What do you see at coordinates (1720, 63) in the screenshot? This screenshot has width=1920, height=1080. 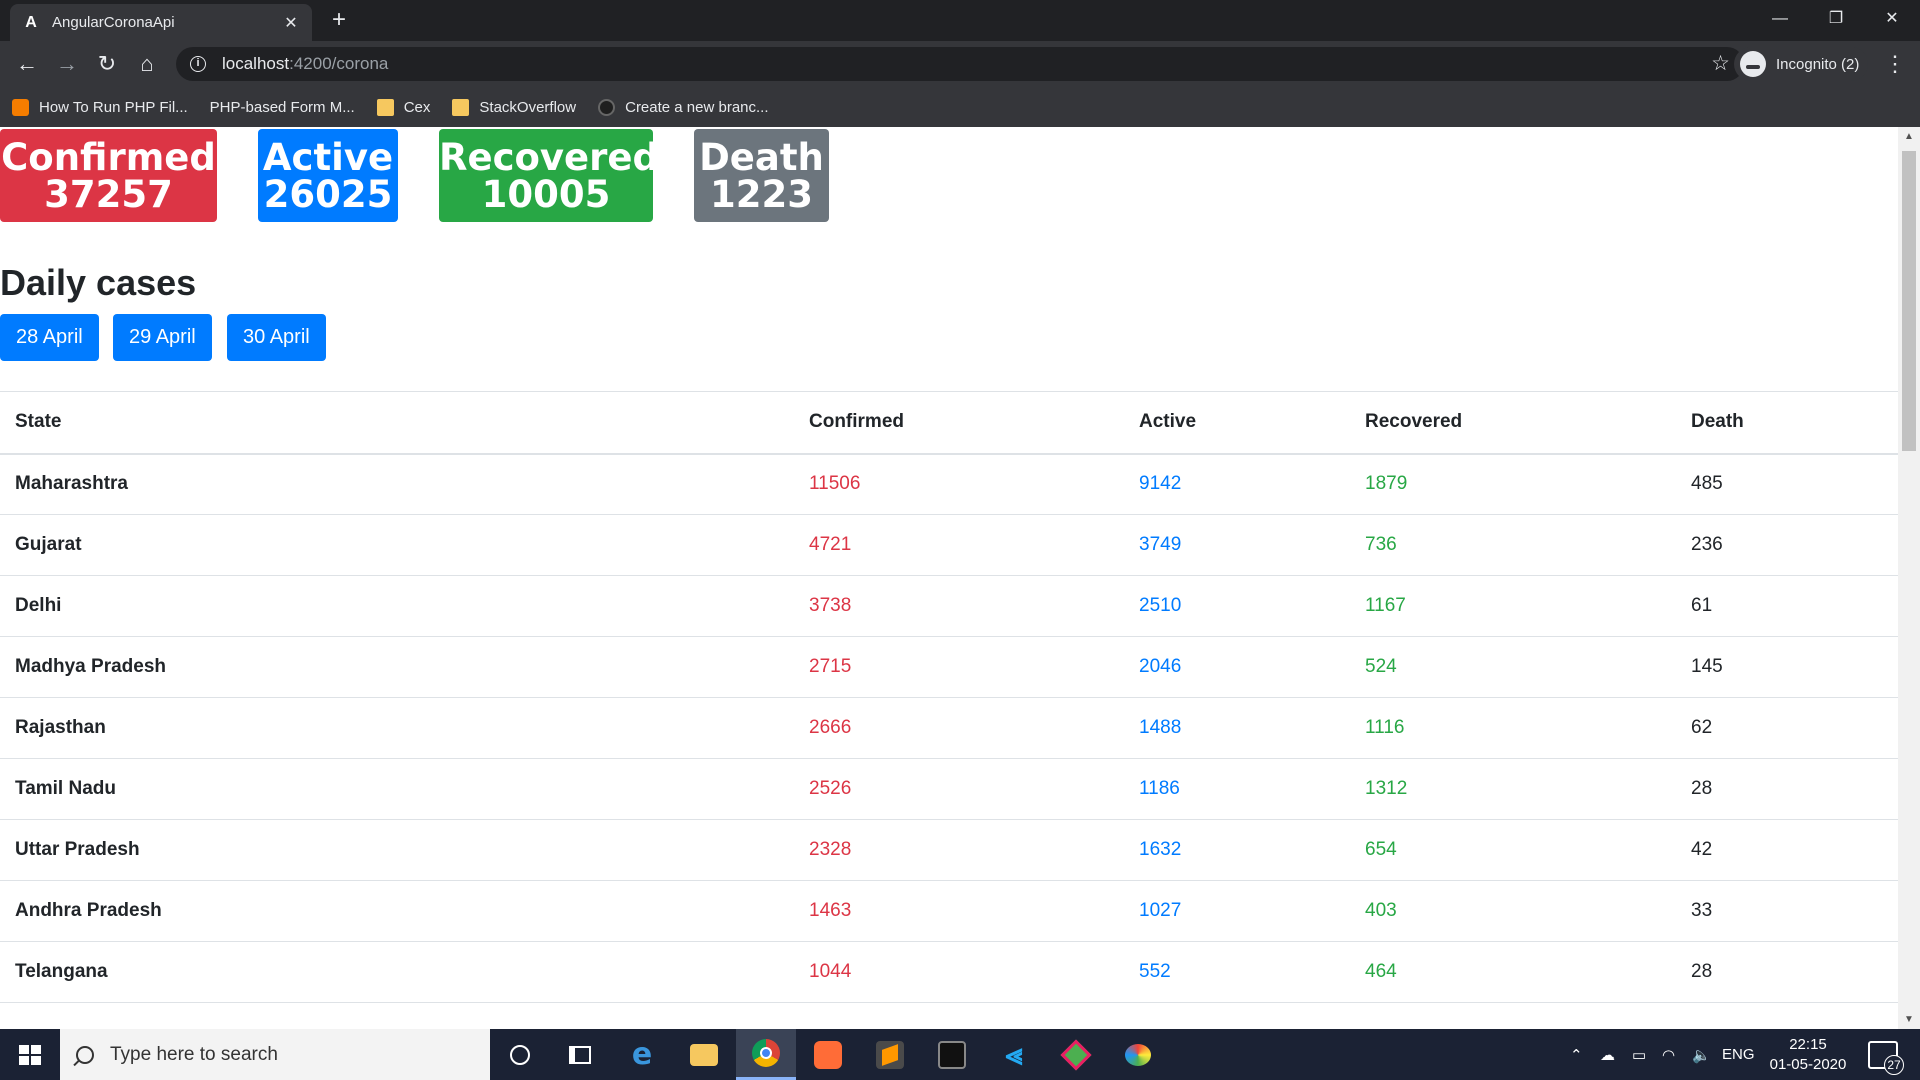 I see `bookmark-star-icon: ☆` at bounding box center [1720, 63].